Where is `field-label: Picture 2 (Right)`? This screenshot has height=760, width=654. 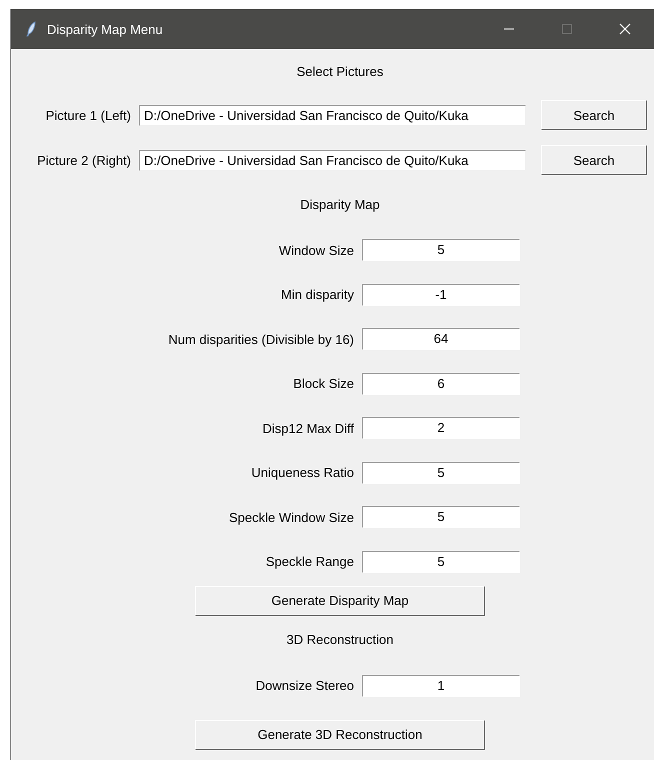
field-label: Picture 2 (Right) is located at coordinates (84, 160).